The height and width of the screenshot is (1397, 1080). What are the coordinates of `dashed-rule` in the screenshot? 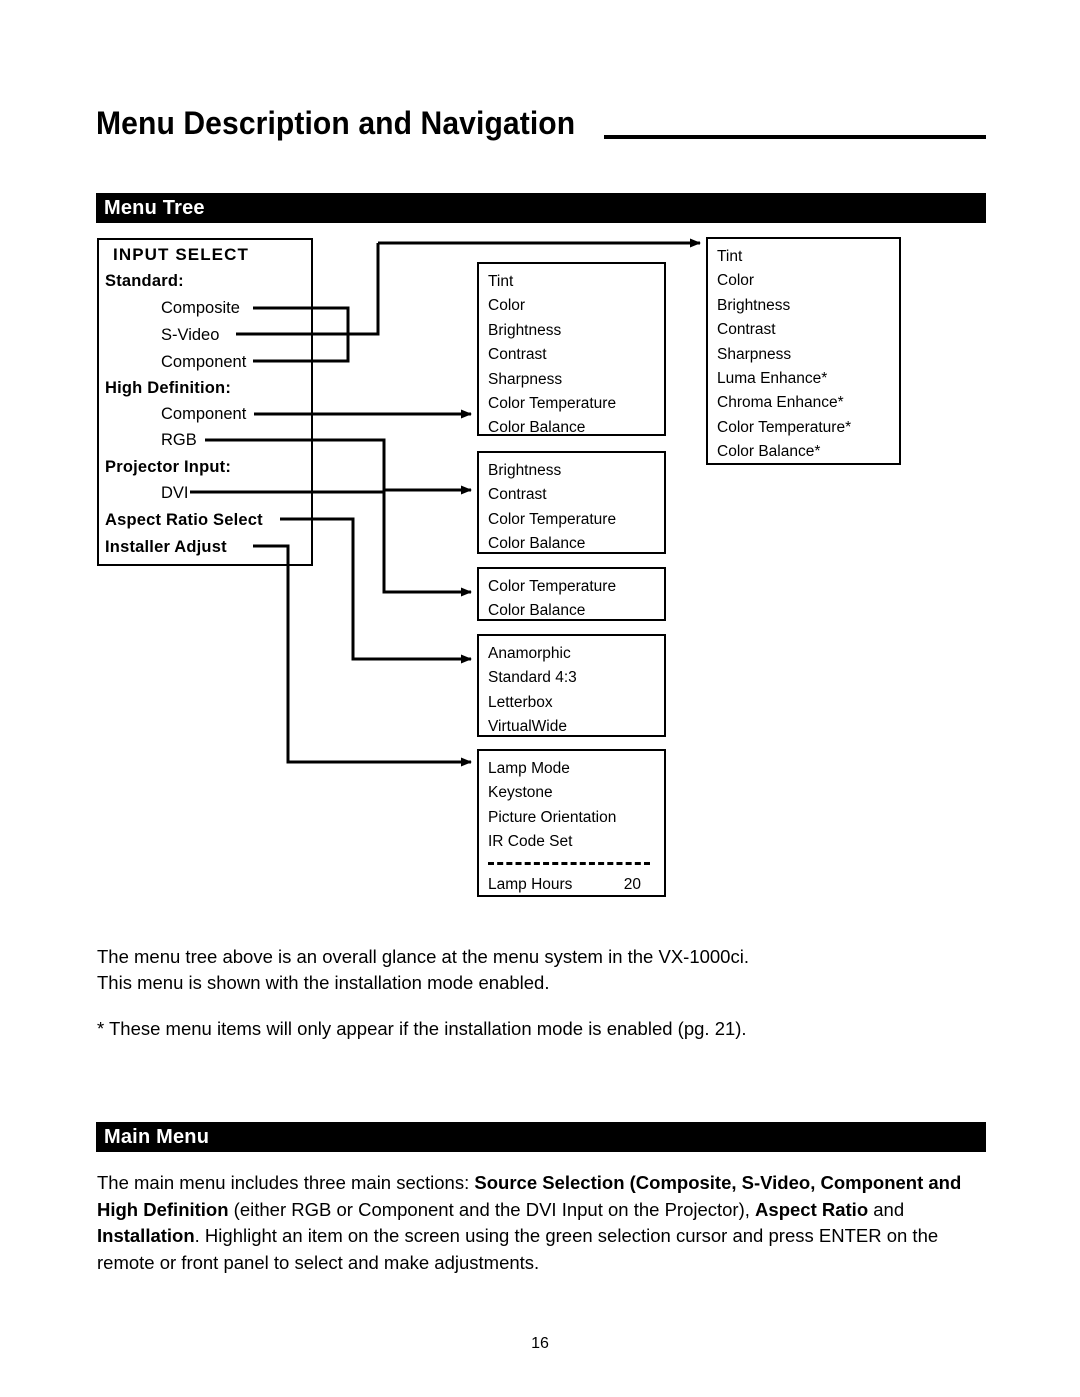 It's located at (569, 864).